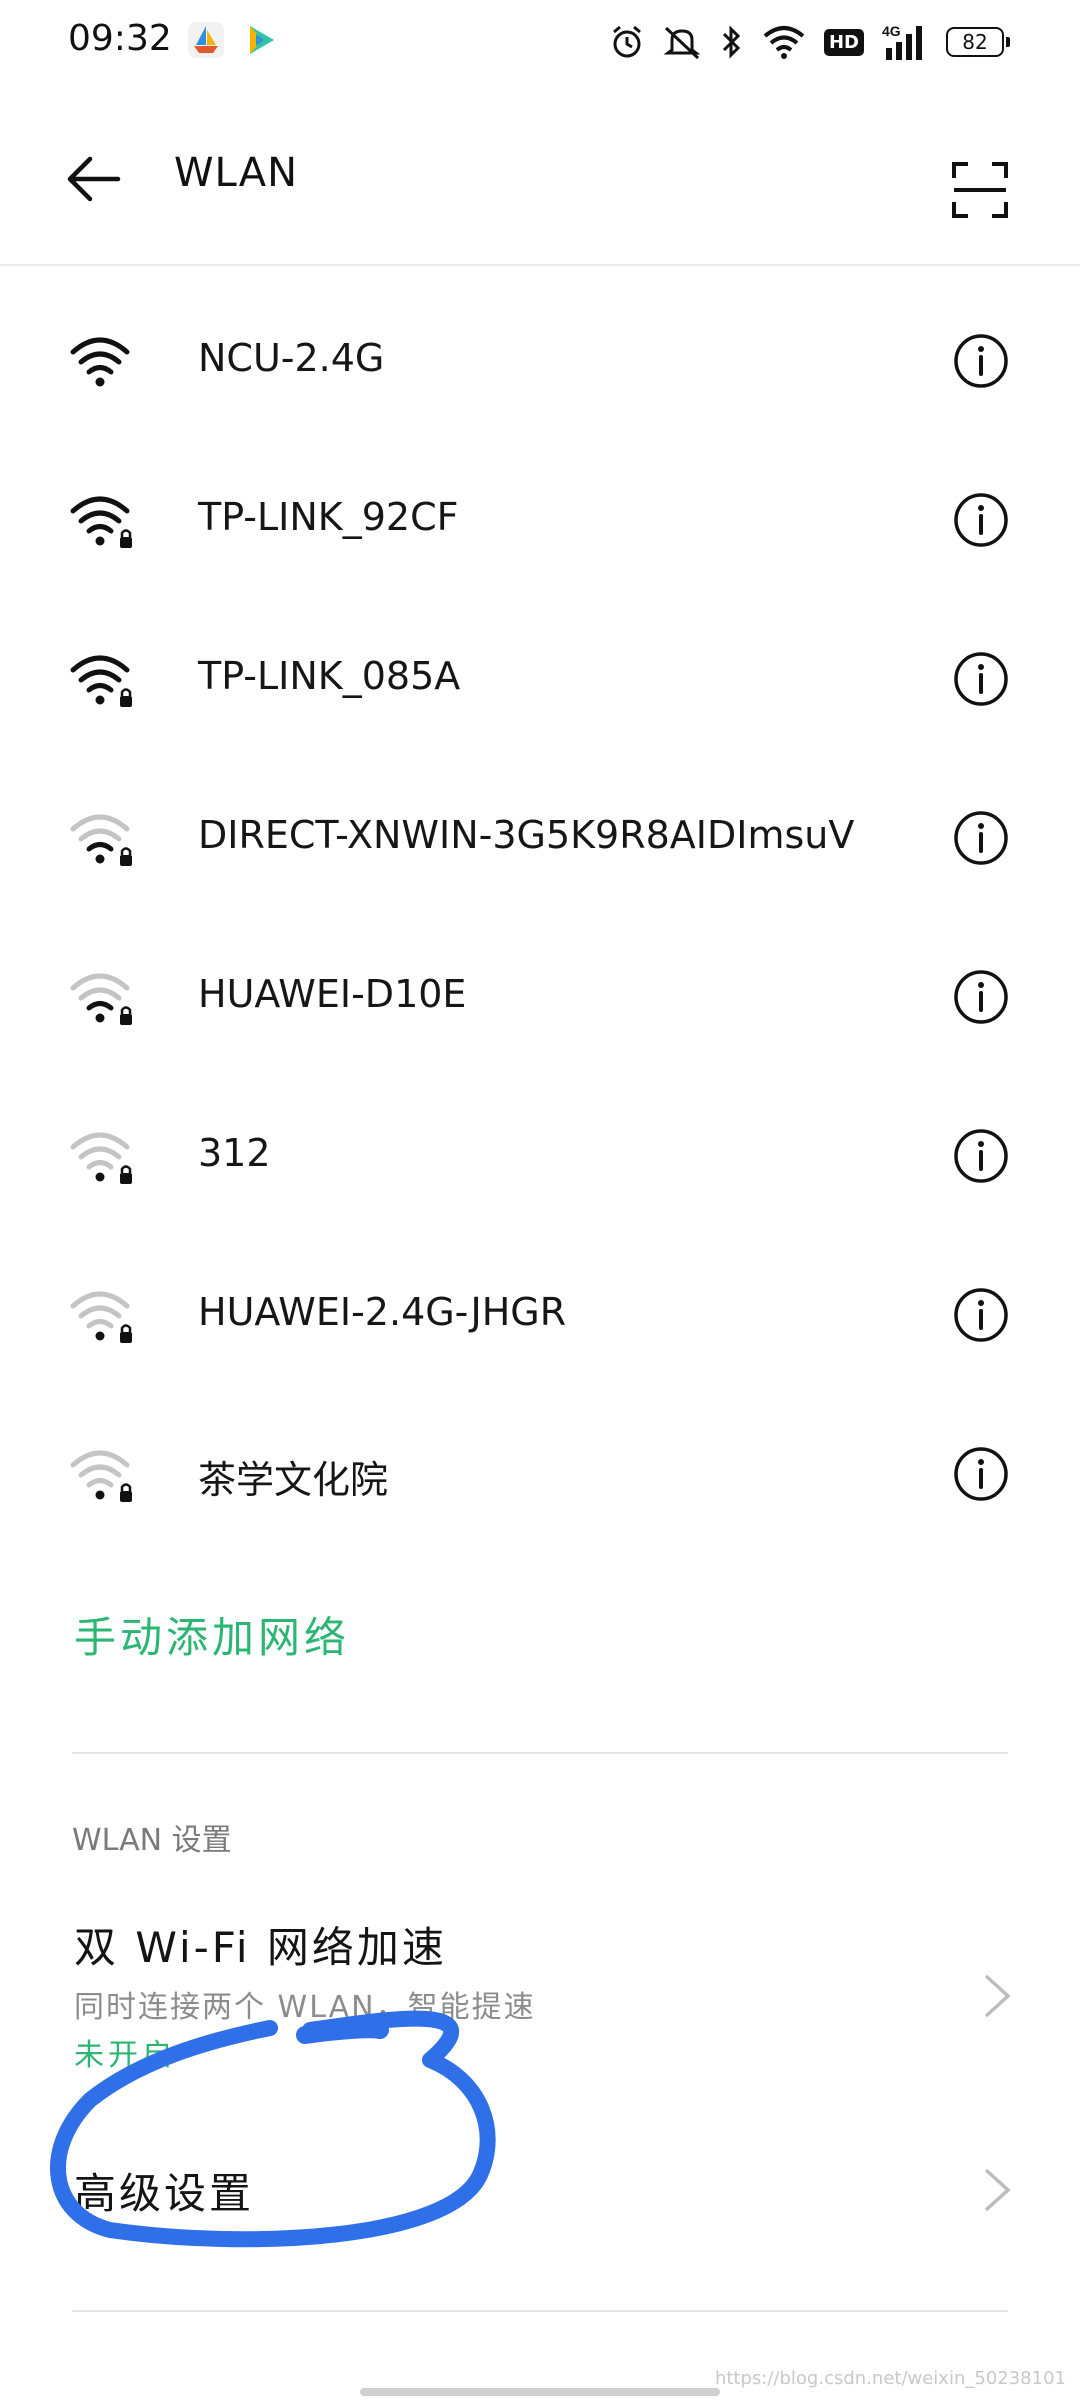 The height and width of the screenshot is (2400, 1080). What do you see at coordinates (902, 41) in the screenshot?
I see `signal-4g-icon: 4G` at bounding box center [902, 41].